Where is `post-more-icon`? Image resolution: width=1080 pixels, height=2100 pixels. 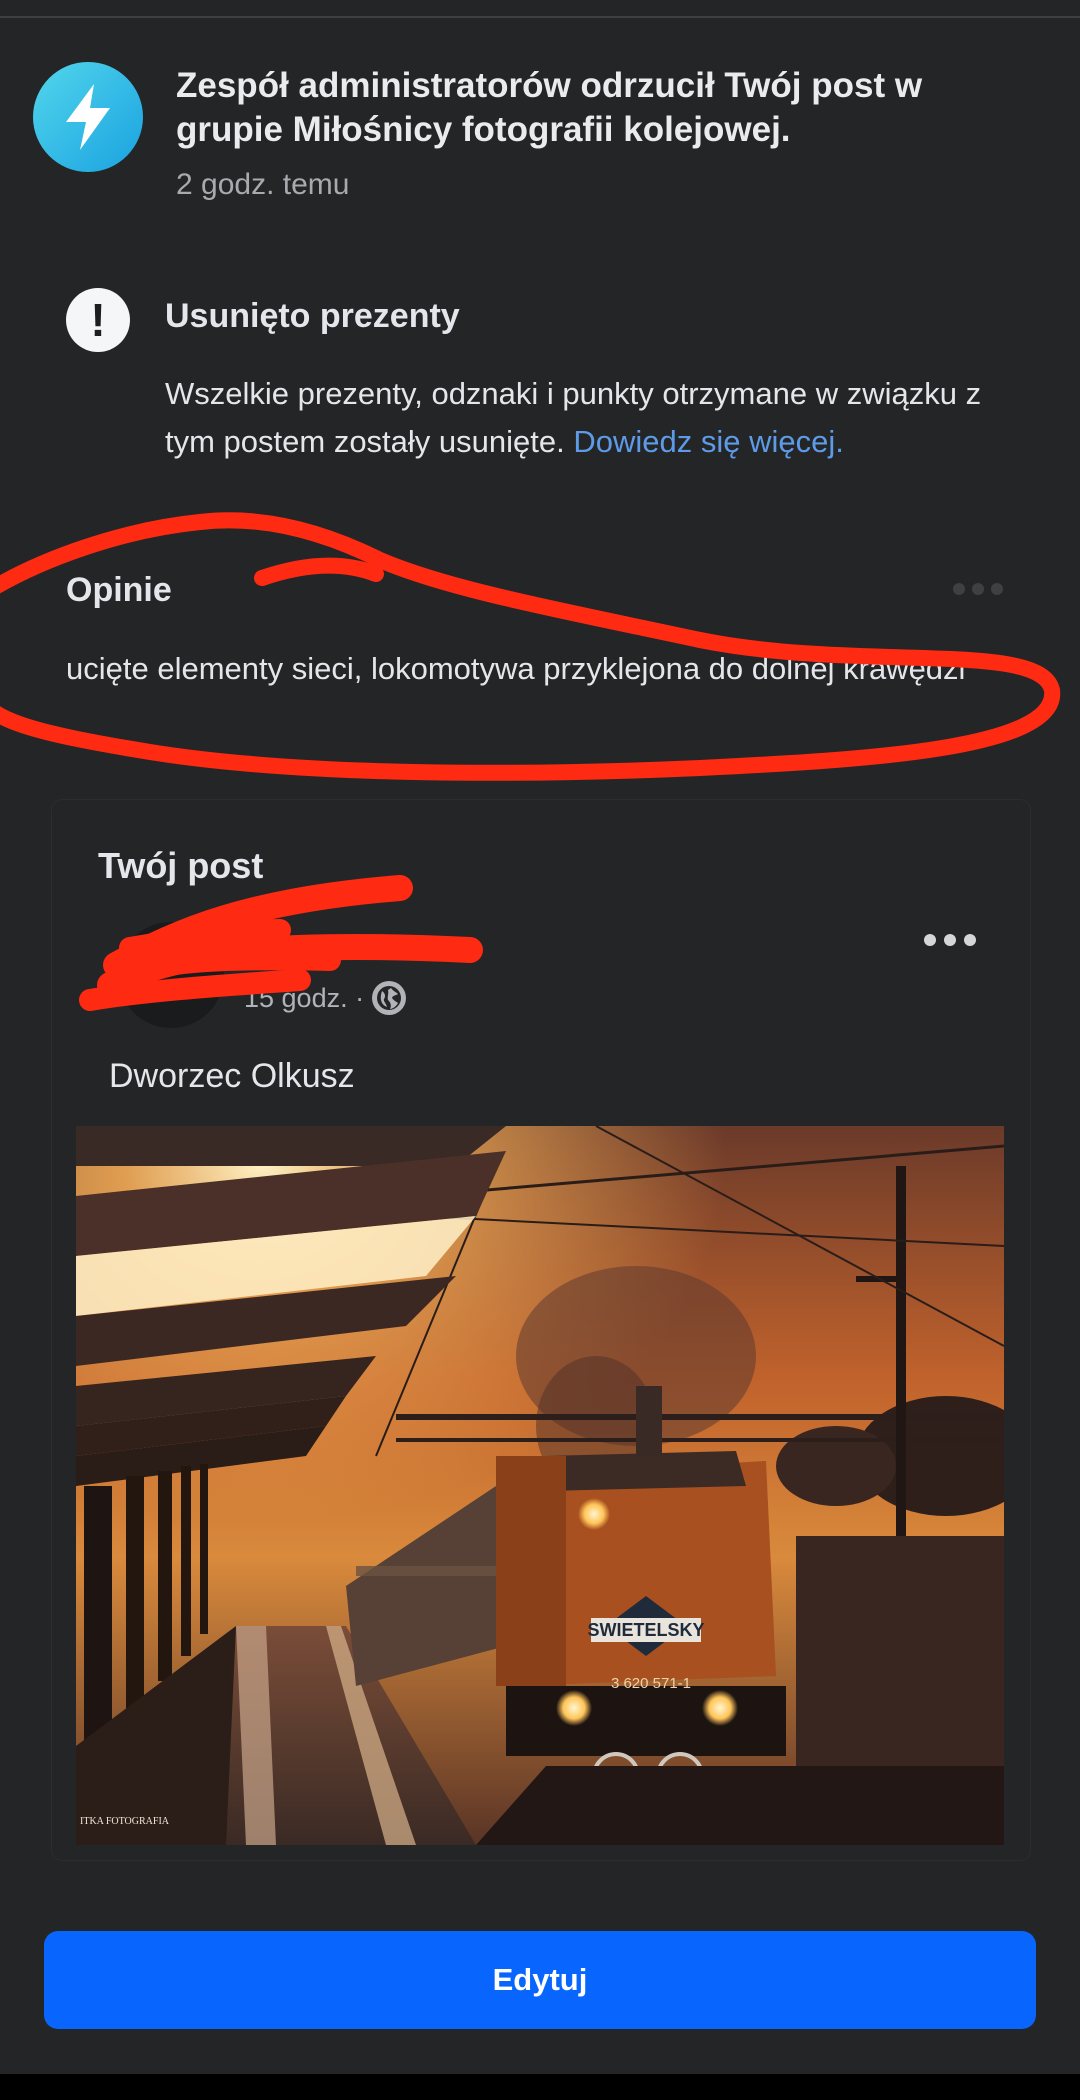
post-more-icon is located at coordinates (950, 940).